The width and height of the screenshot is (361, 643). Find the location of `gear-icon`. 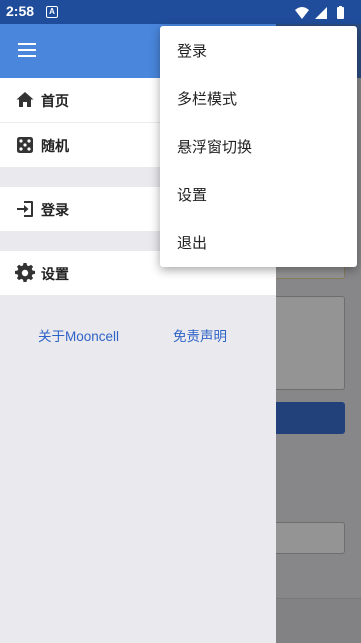

gear-icon is located at coordinates (25, 272).